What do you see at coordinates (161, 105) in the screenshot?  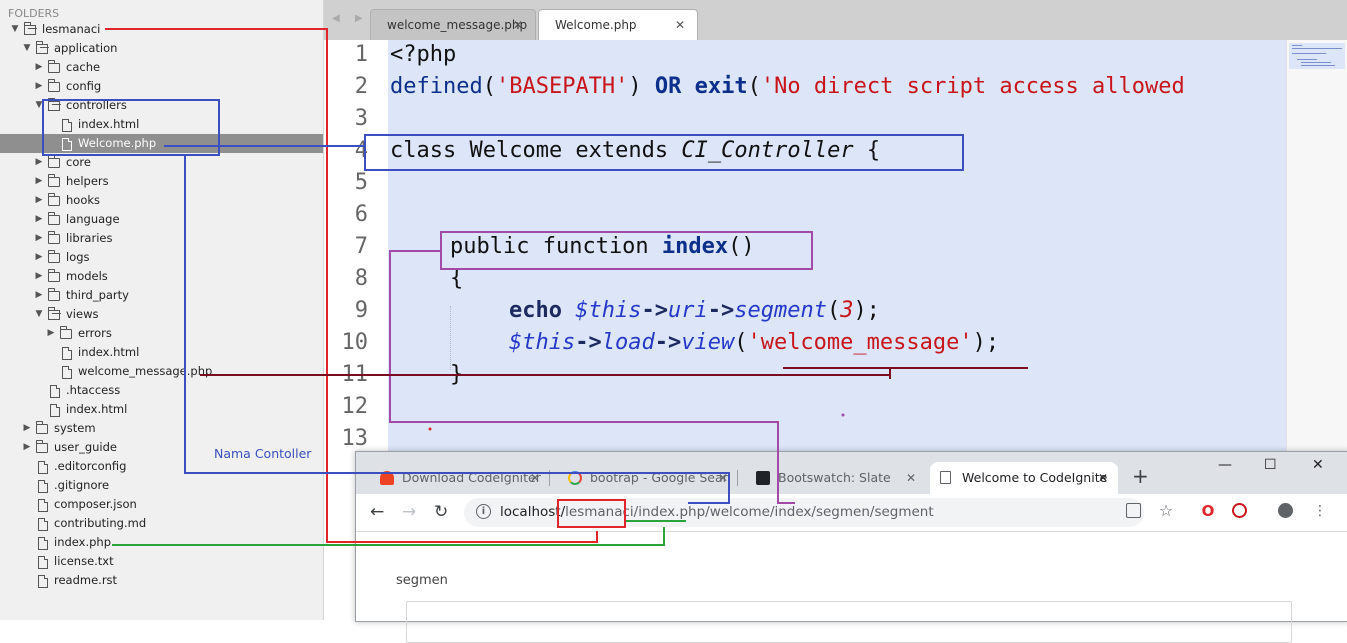 I see `tree-item-controllers: ▼ controllers` at bounding box center [161, 105].